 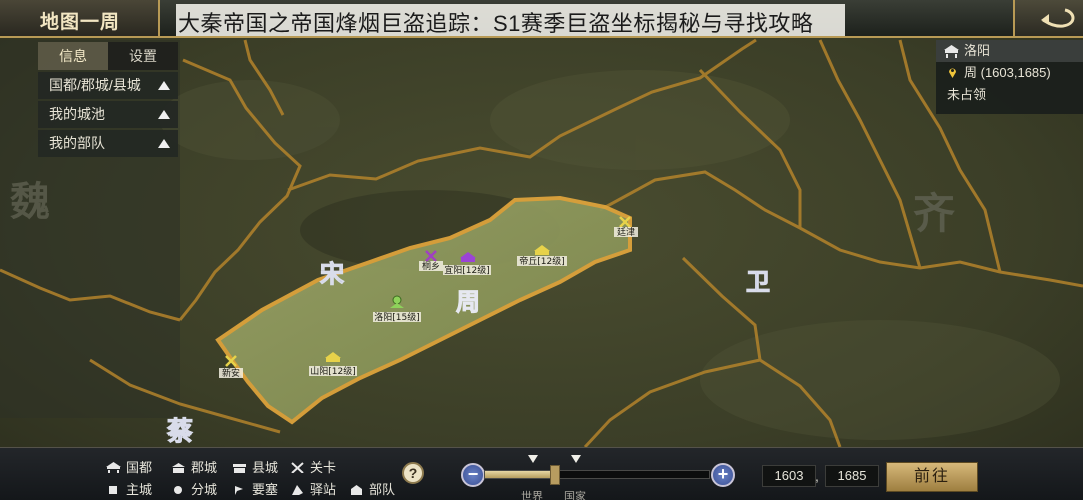 I want to click on tab-settings: 设置, so click(x=143, y=56).